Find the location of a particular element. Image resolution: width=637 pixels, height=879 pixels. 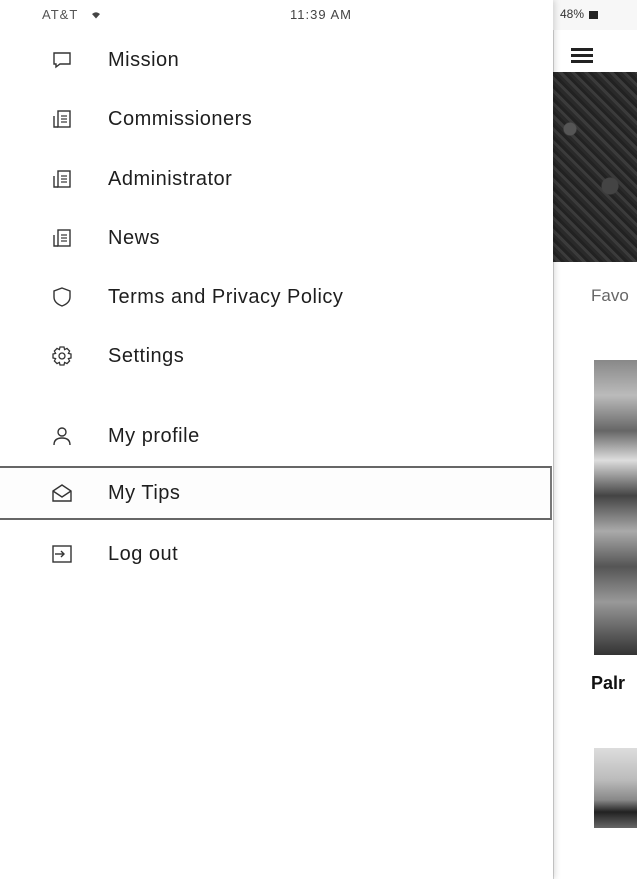

card-image-secondary is located at coordinates (615, 788).